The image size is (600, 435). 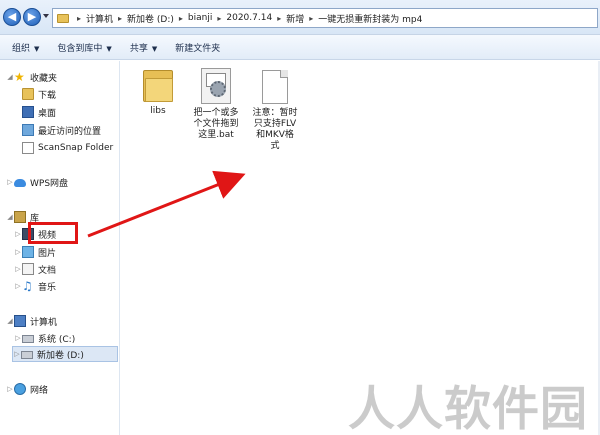 What do you see at coordinates (468, 408) in the screenshot?
I see `watermark: 人人软件园` at bounding box center [468, 408].